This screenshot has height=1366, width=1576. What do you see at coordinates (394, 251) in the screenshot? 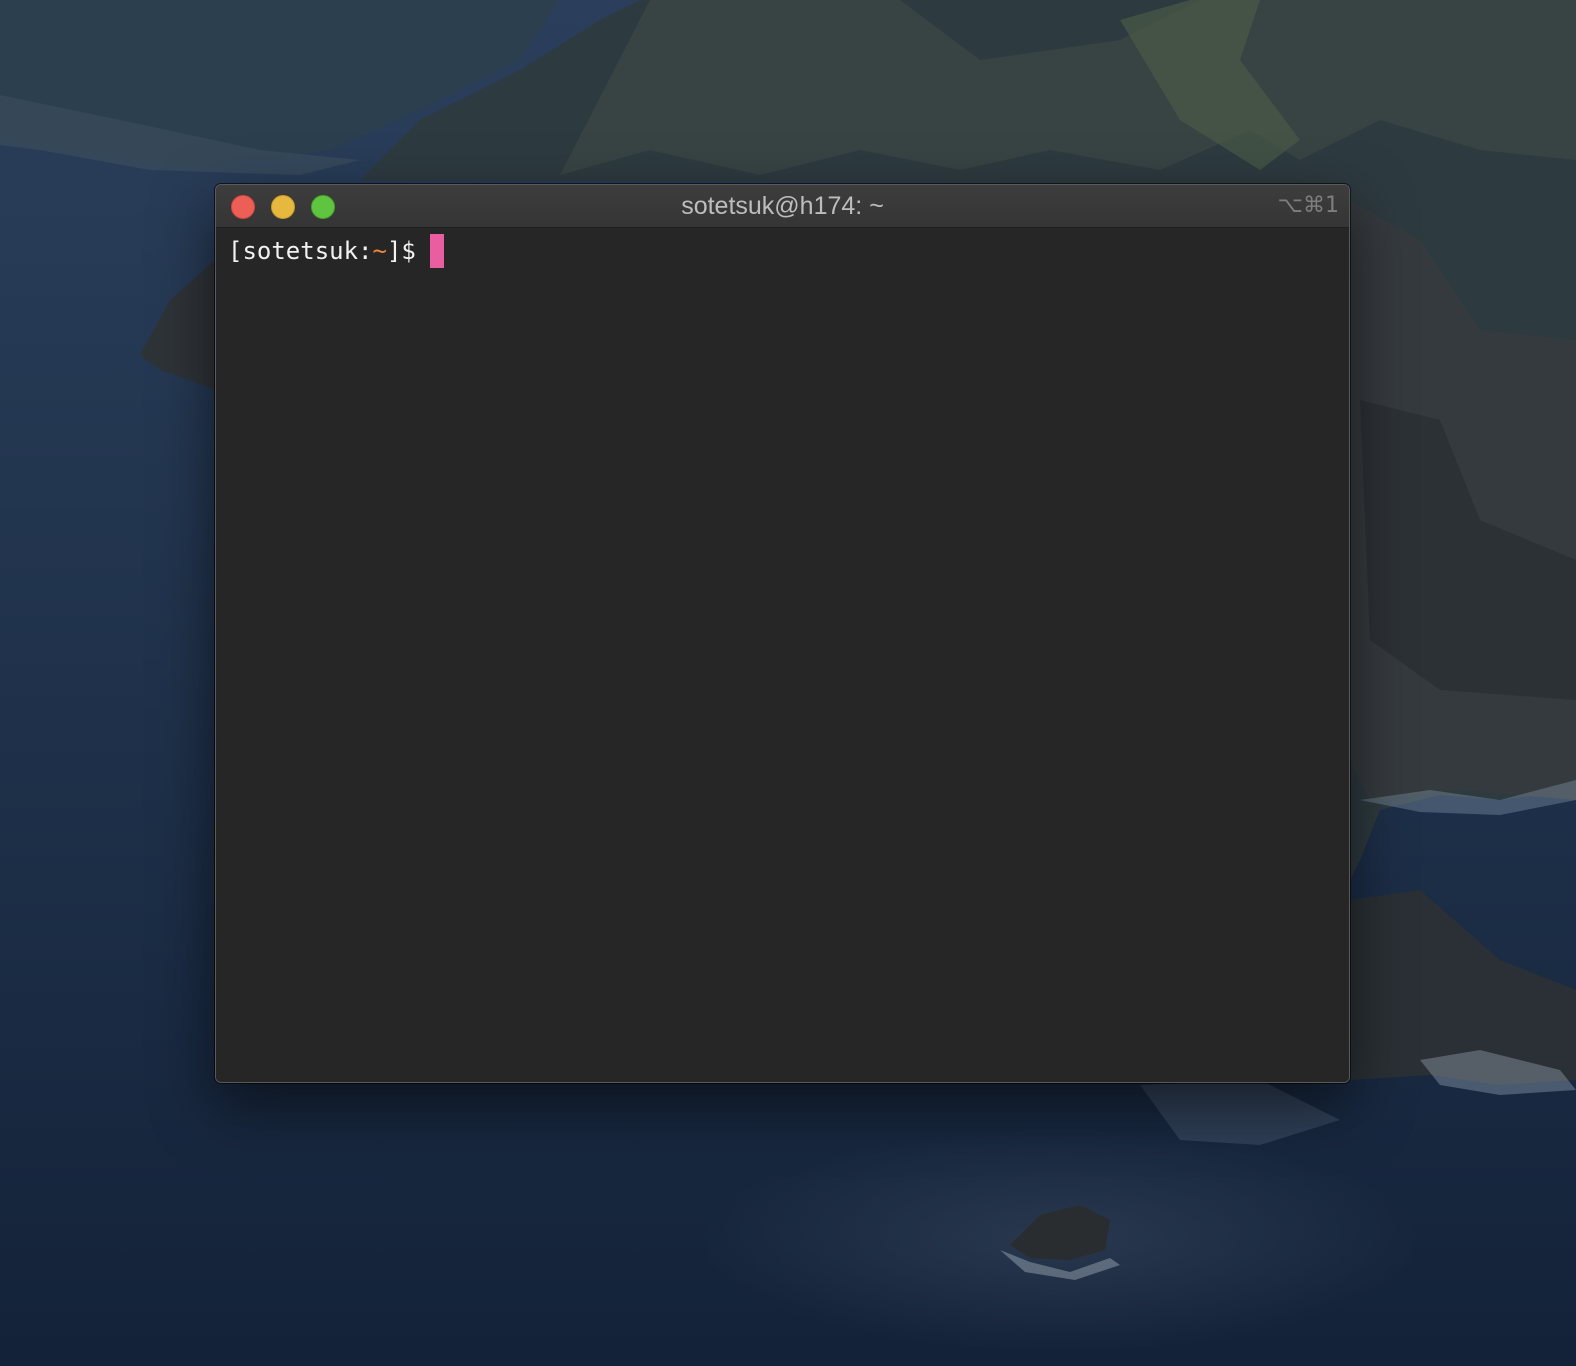
I see `prompt-close-bracket: ]` at bounding box center [394, 251].